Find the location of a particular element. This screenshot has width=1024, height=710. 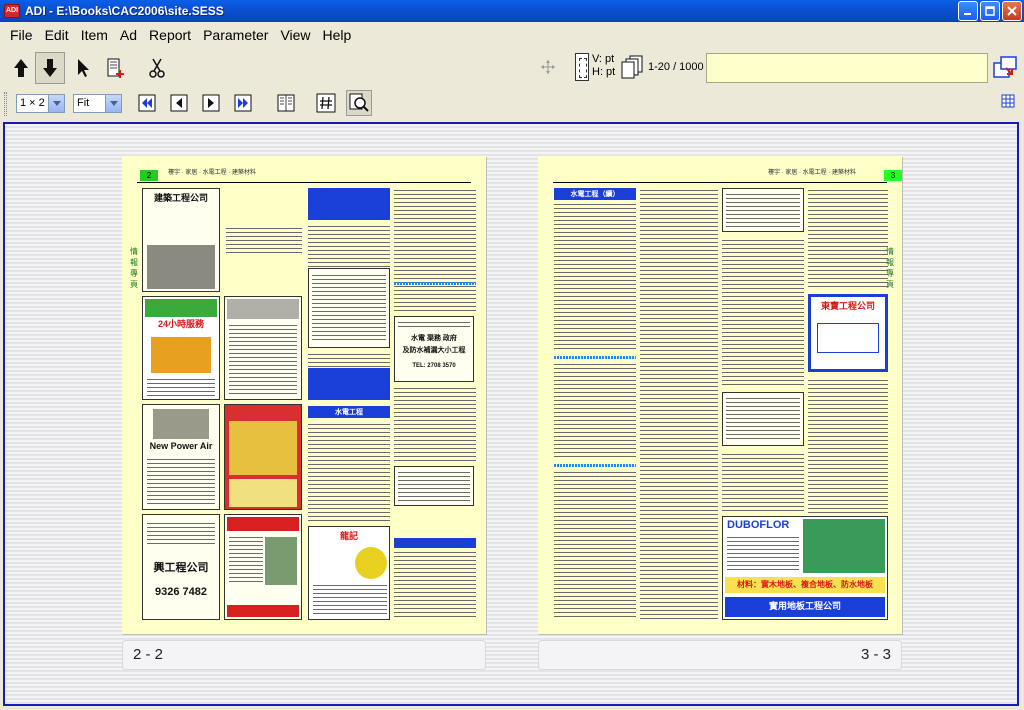

view-toolbar: 1 × 2 Fit is located at coordinates (512, 104).